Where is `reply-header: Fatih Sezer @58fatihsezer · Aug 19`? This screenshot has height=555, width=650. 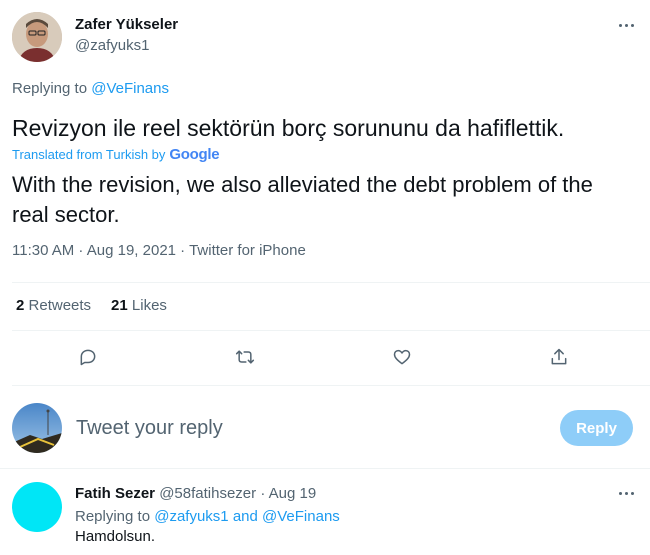 reply-header: Fatih Sezer @58fatihsezer · Aug 19 is located at coordinates (195, 493).